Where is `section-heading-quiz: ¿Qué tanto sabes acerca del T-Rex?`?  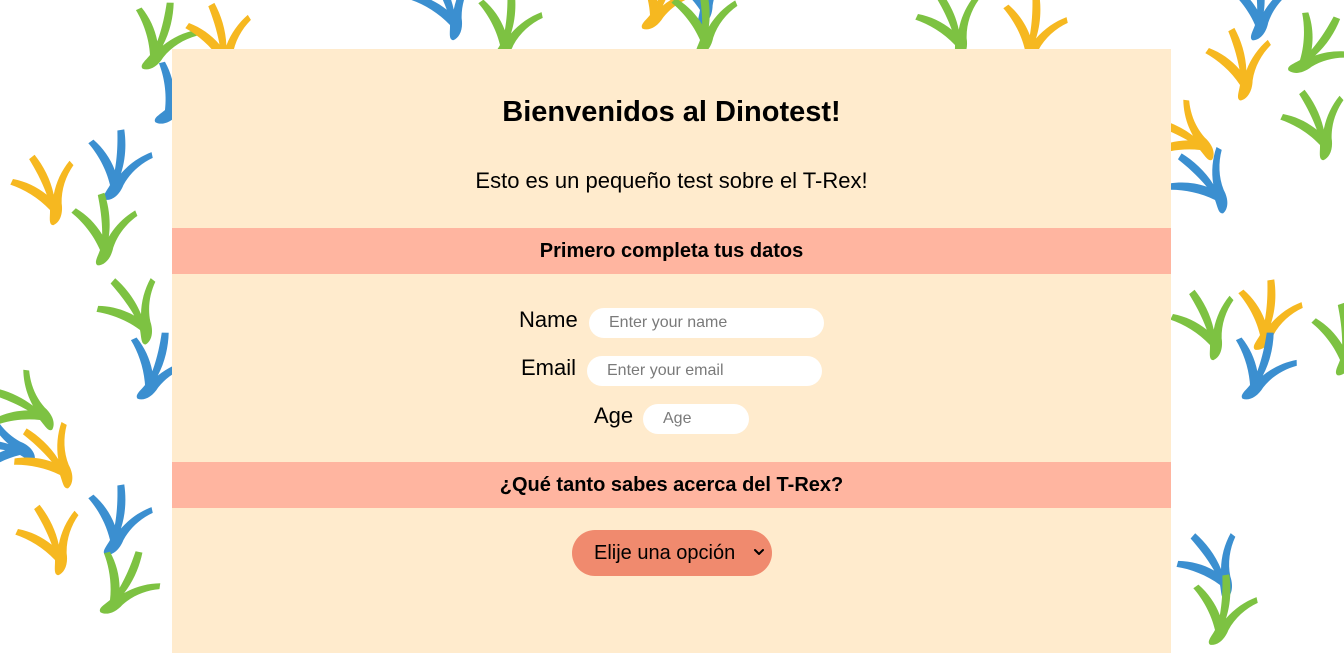 section-heading-quiz: ¿Qué tanto sabes acerca del T-Rex? is located at coordinates (671, 485).